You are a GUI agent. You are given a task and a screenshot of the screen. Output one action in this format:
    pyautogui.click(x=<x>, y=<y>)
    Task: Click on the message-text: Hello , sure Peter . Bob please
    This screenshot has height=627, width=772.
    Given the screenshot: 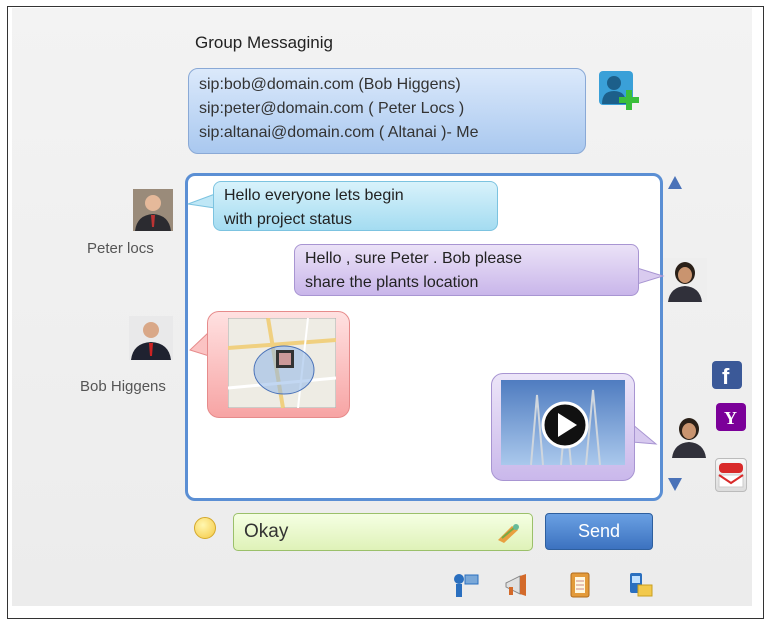 What is the action you would take?
    pyautogui.click(x=414, y=258)
    